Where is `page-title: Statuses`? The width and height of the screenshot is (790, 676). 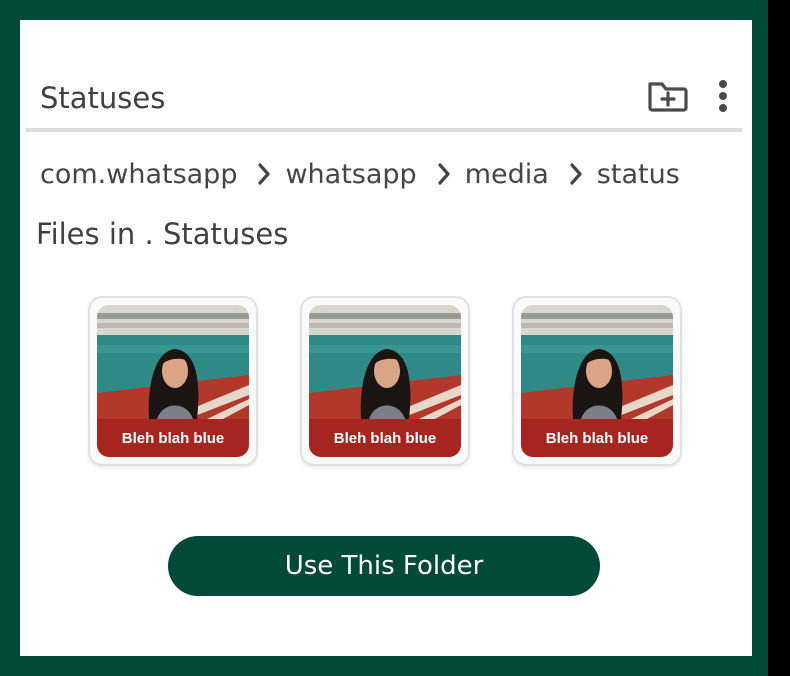
page-title: Statuses is located at coordinates (103, 98).